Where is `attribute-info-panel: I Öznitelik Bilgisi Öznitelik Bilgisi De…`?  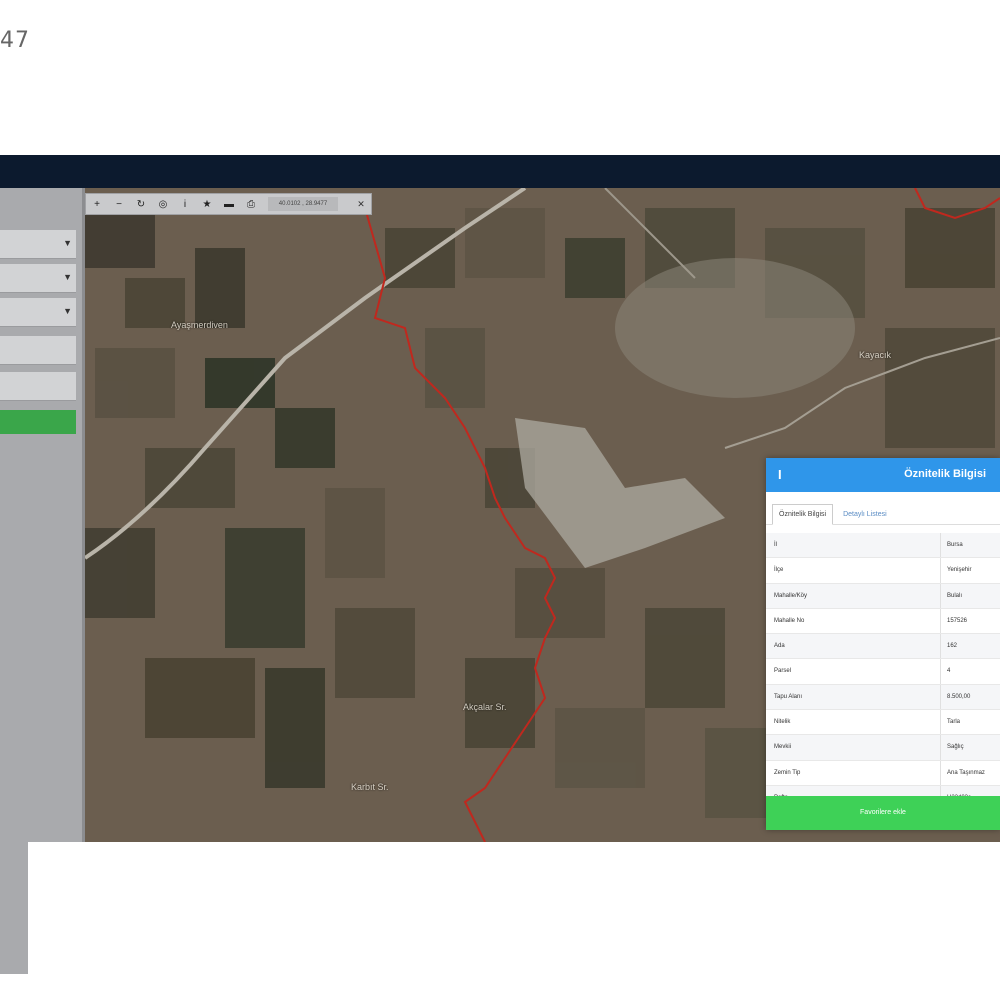 attribute-info-panel: I Öznitelik Bilgisi Öznitelik Bilgisi De… is located at coordinates (883, 644).